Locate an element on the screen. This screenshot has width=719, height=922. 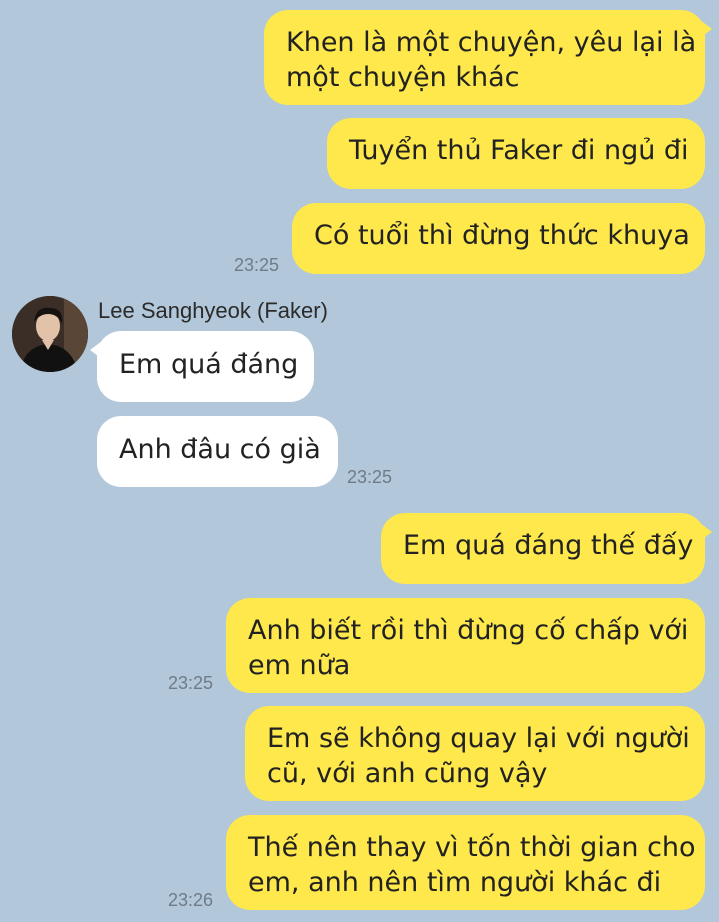
friend-message-bubble: Em quá đáng is located at coordinates (202, 366).